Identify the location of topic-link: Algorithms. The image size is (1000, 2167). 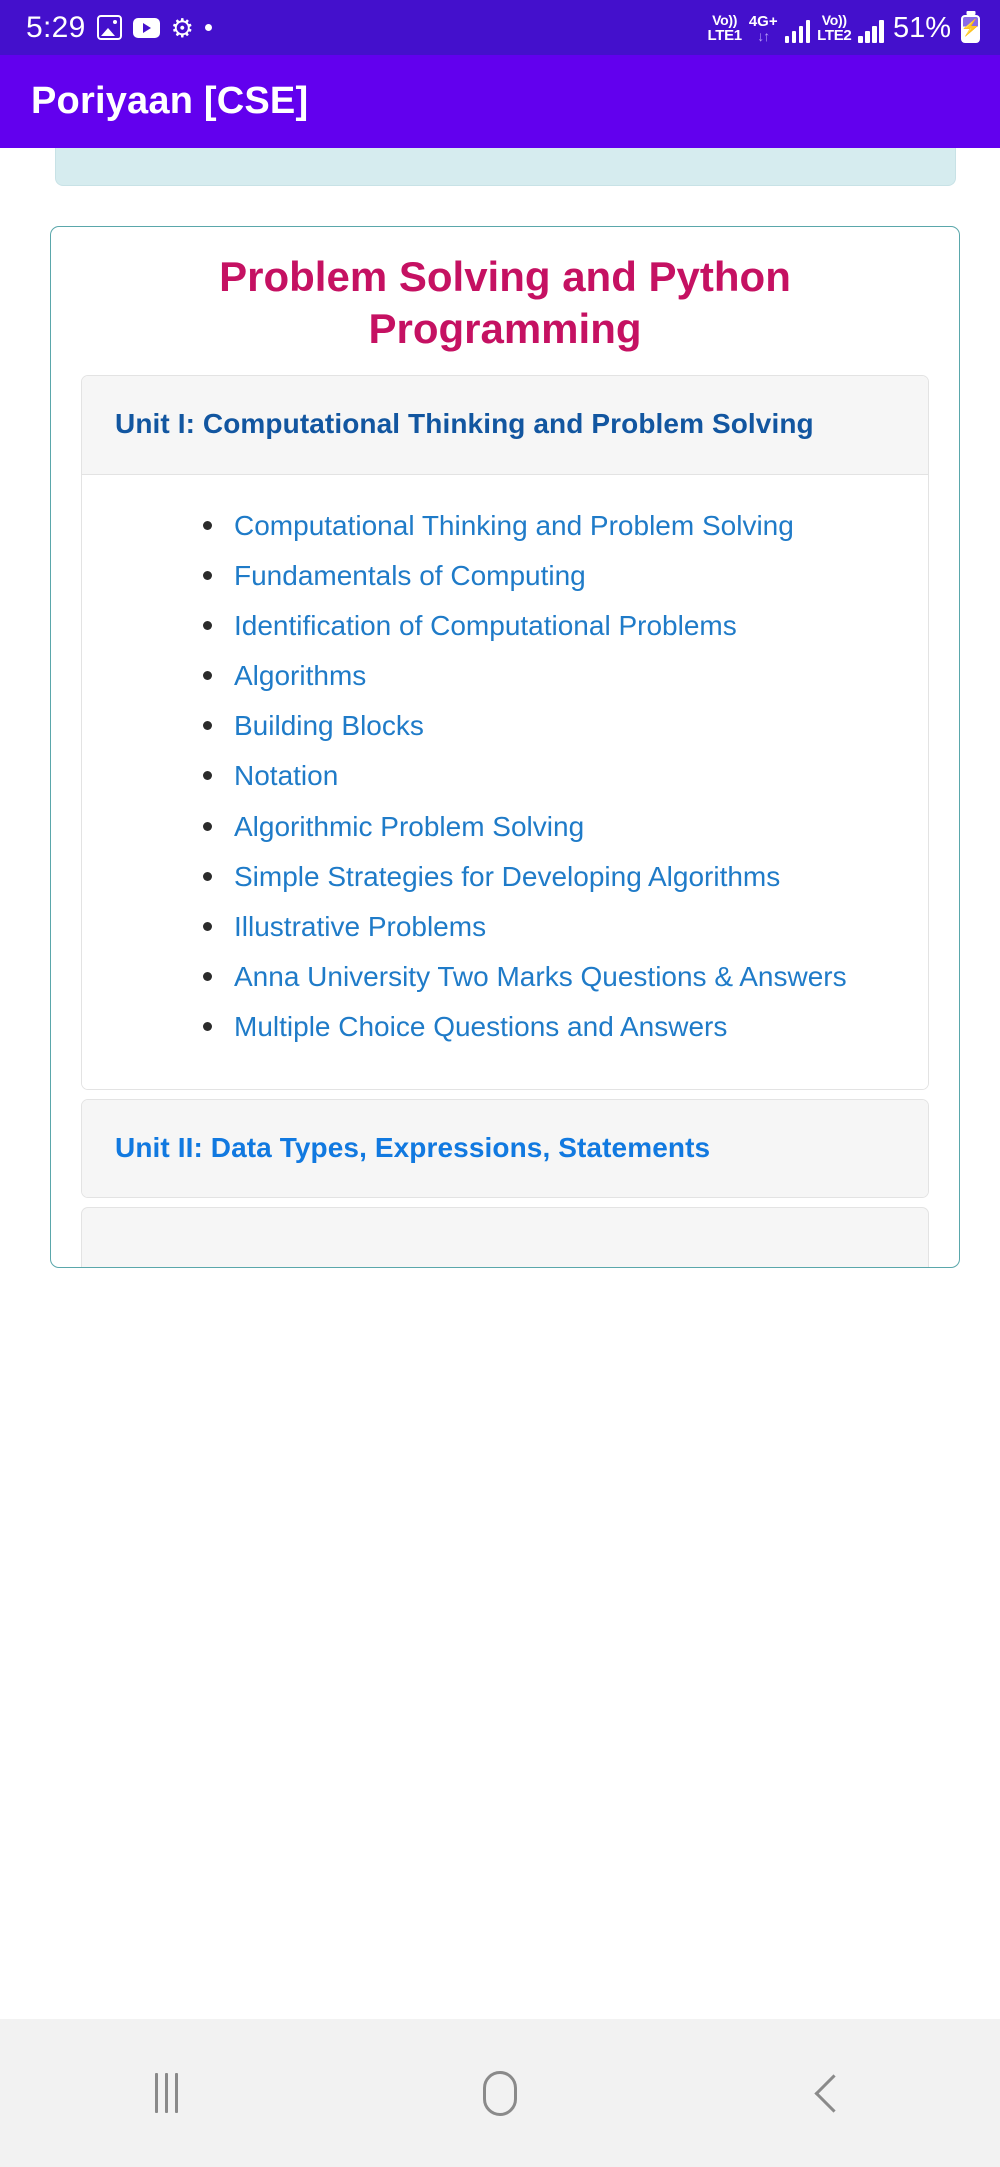
(300, 675).